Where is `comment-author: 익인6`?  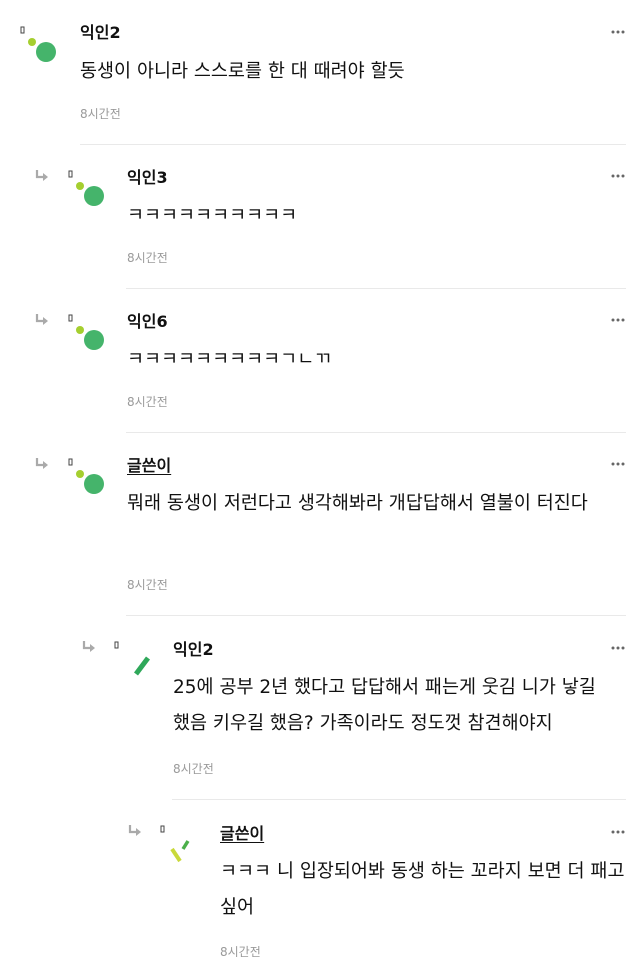 comment-author: 익인6 is located at coordinates (147, 322).